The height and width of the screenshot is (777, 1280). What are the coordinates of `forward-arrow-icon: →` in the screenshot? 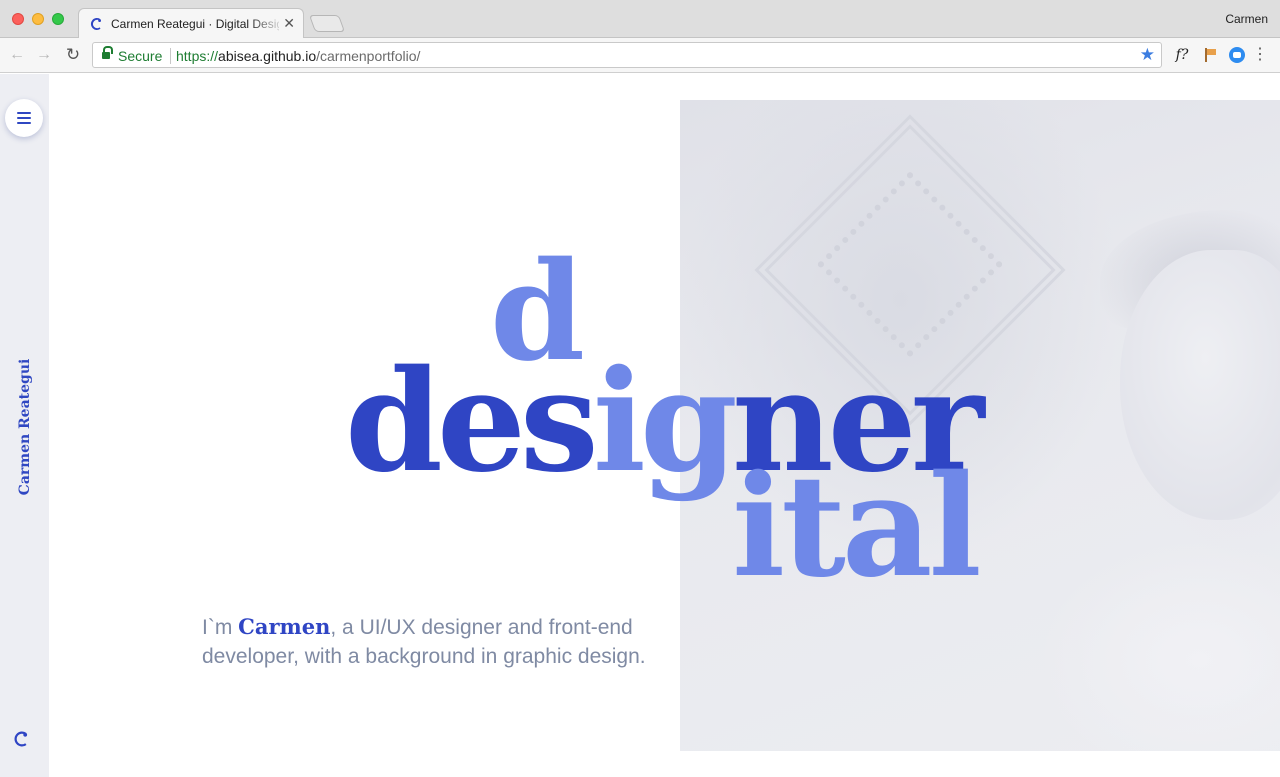 It's located at (44, 55).